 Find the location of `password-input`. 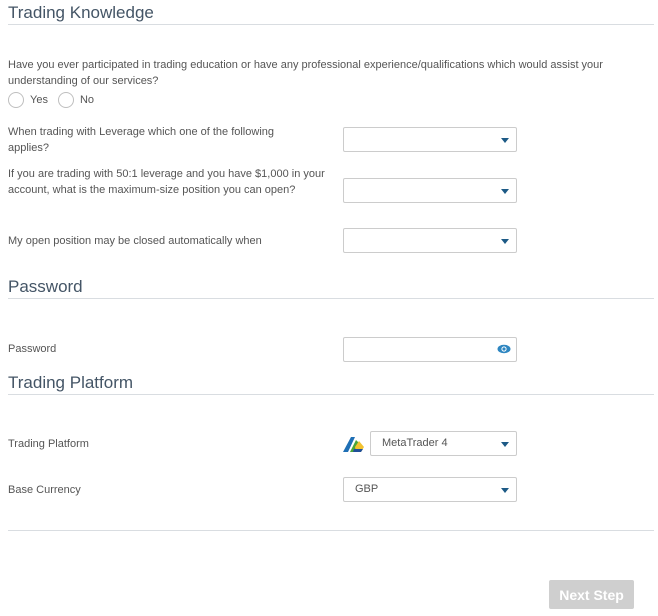

password-input is located at coordinates (430, 349).